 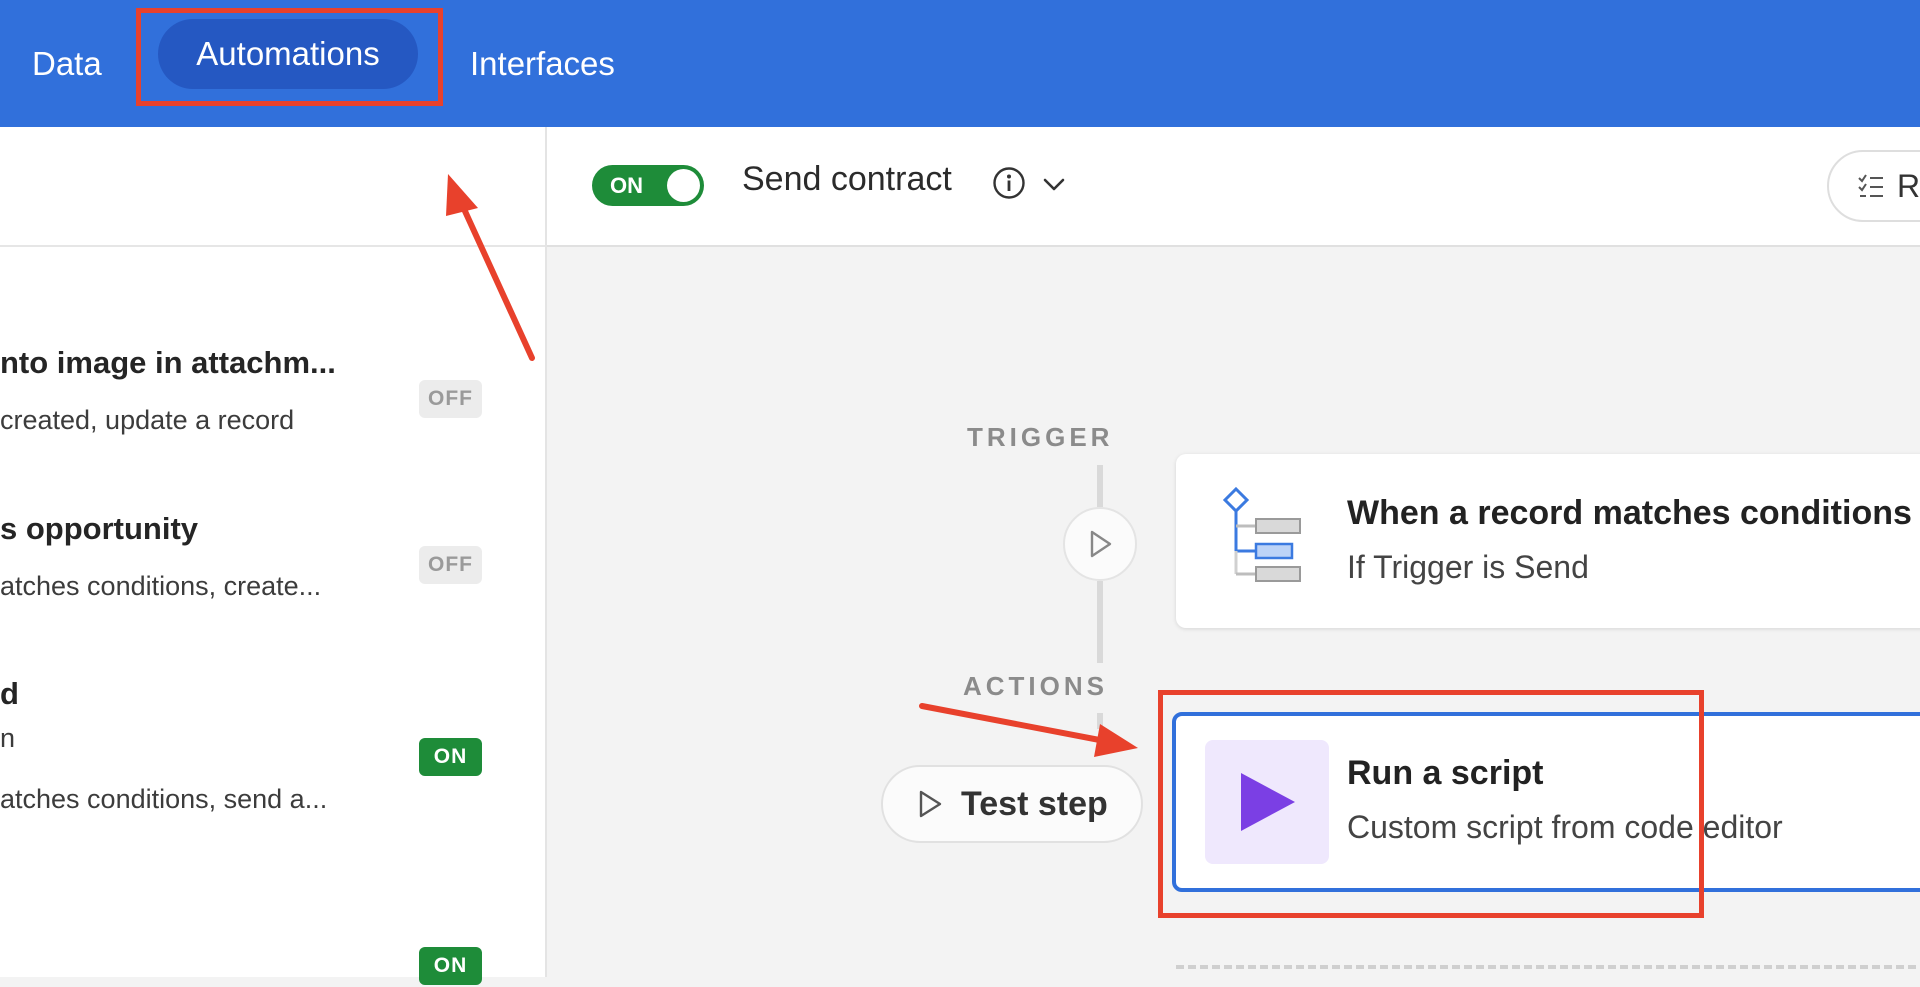 I want to click on test-trigger-button, so click(x=1100, y=544).